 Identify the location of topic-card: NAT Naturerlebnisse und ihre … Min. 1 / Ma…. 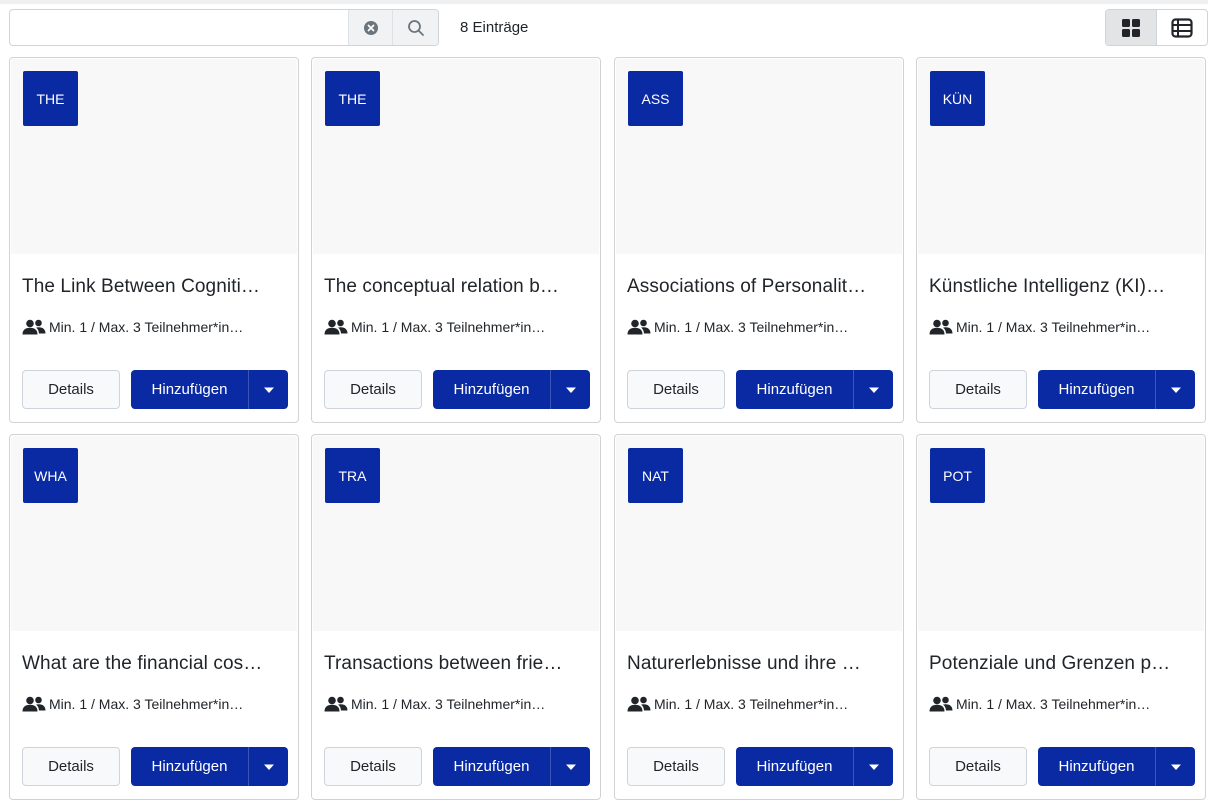
(759, 617).